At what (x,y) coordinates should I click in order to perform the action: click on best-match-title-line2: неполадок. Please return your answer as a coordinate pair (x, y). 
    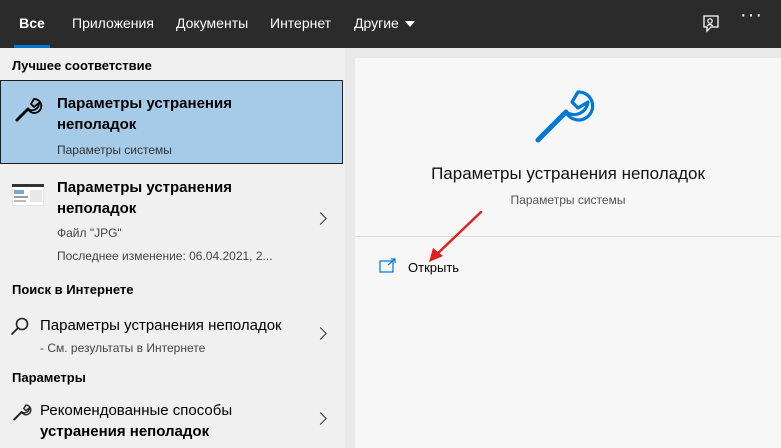
    Looking at the image, I should click on (97, 124).